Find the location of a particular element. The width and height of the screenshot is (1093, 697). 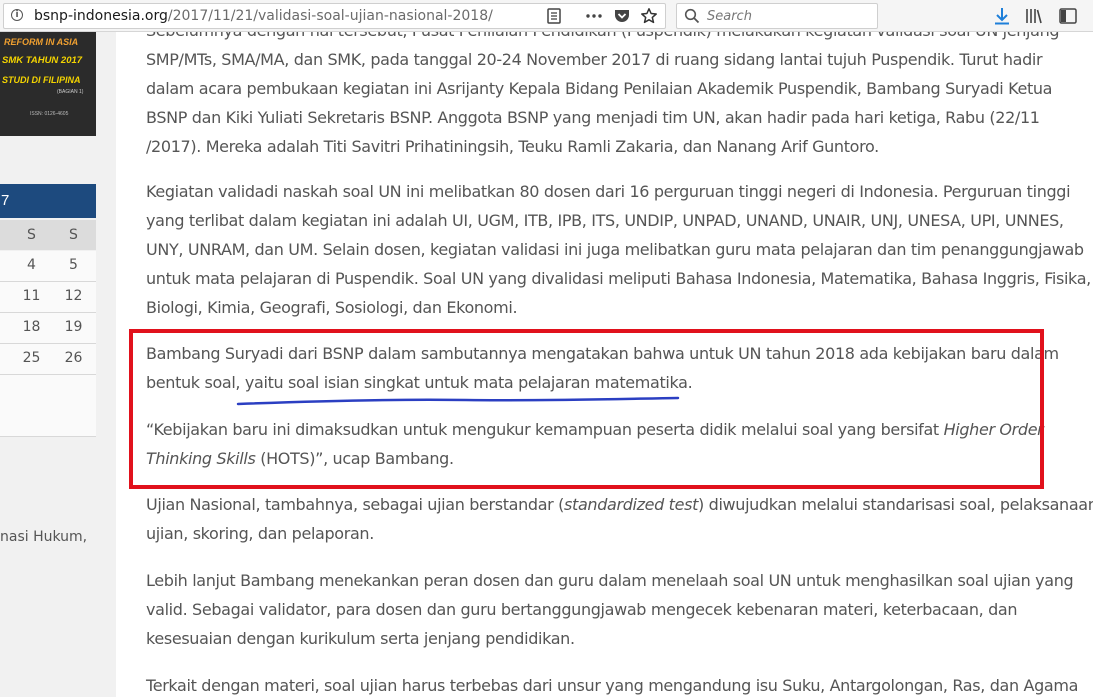

calendar-header: 7 is located at coordinates (48, 201).